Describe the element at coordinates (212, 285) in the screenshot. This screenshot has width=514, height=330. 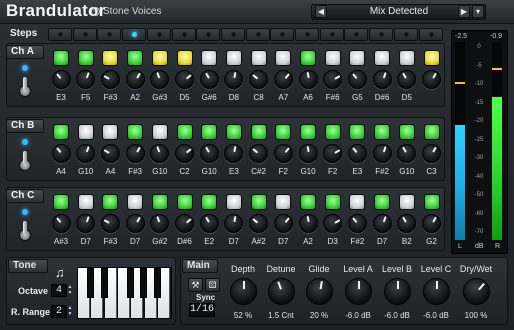
I see `dice-icon: ⚄` at that location.